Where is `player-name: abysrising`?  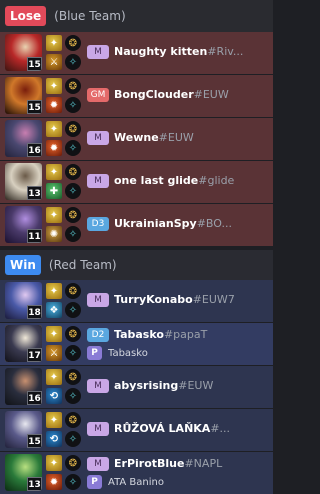 player-name: abysrising is located at coordinates (146, 385).